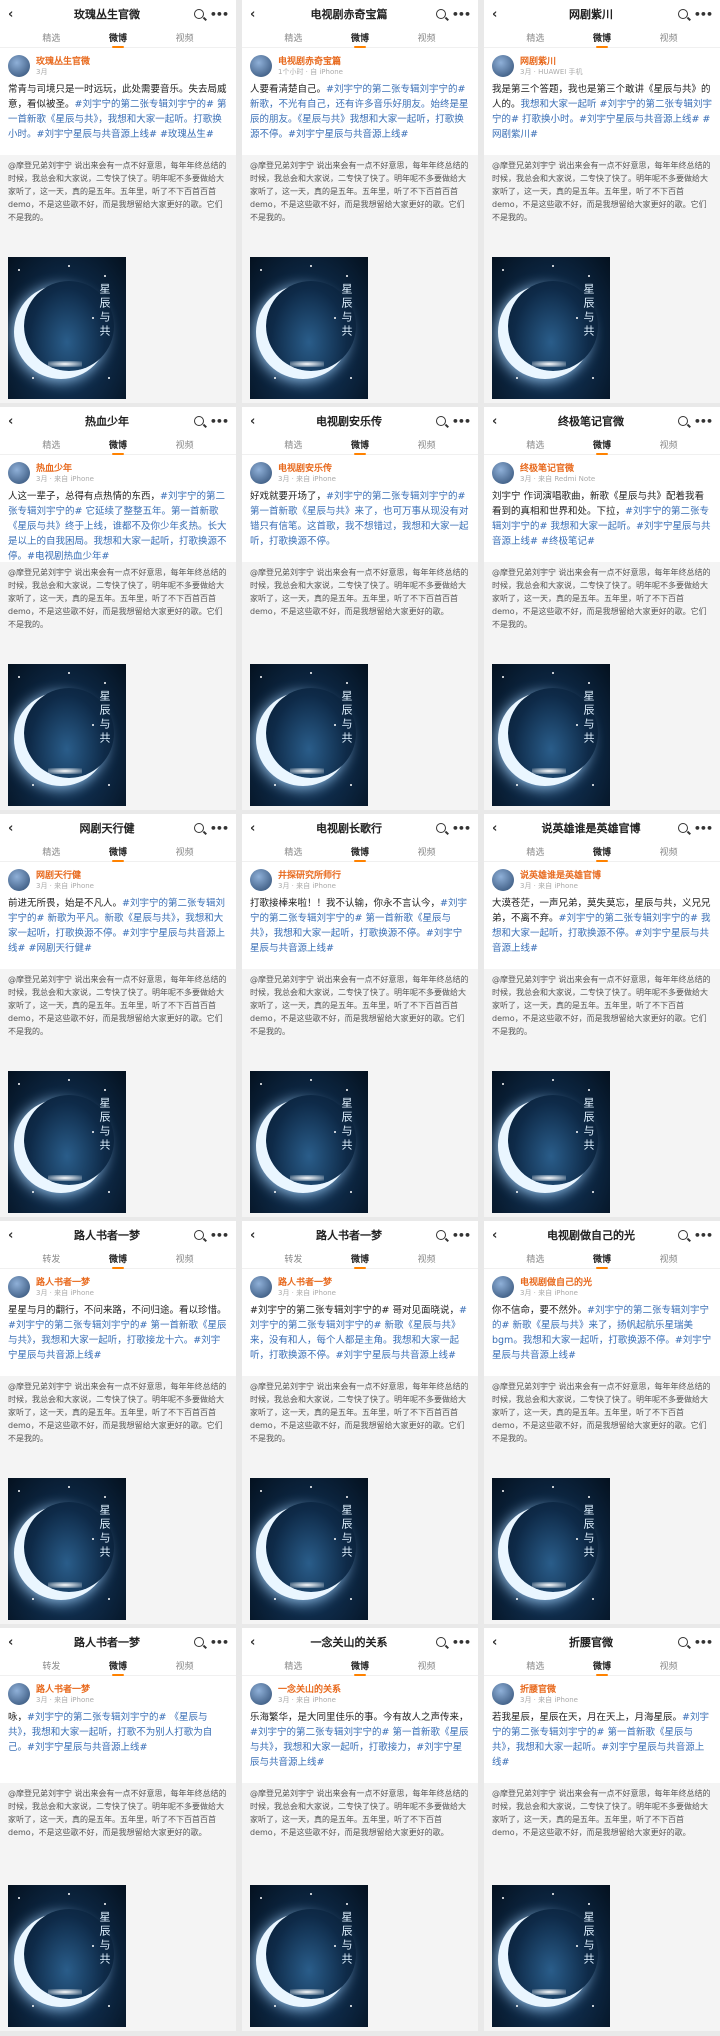  What do you see at coordinates (560, 874) in the screenshot?
I see `author-name: 说英雄谁是英雄官博` at bounding box center [560, 874].